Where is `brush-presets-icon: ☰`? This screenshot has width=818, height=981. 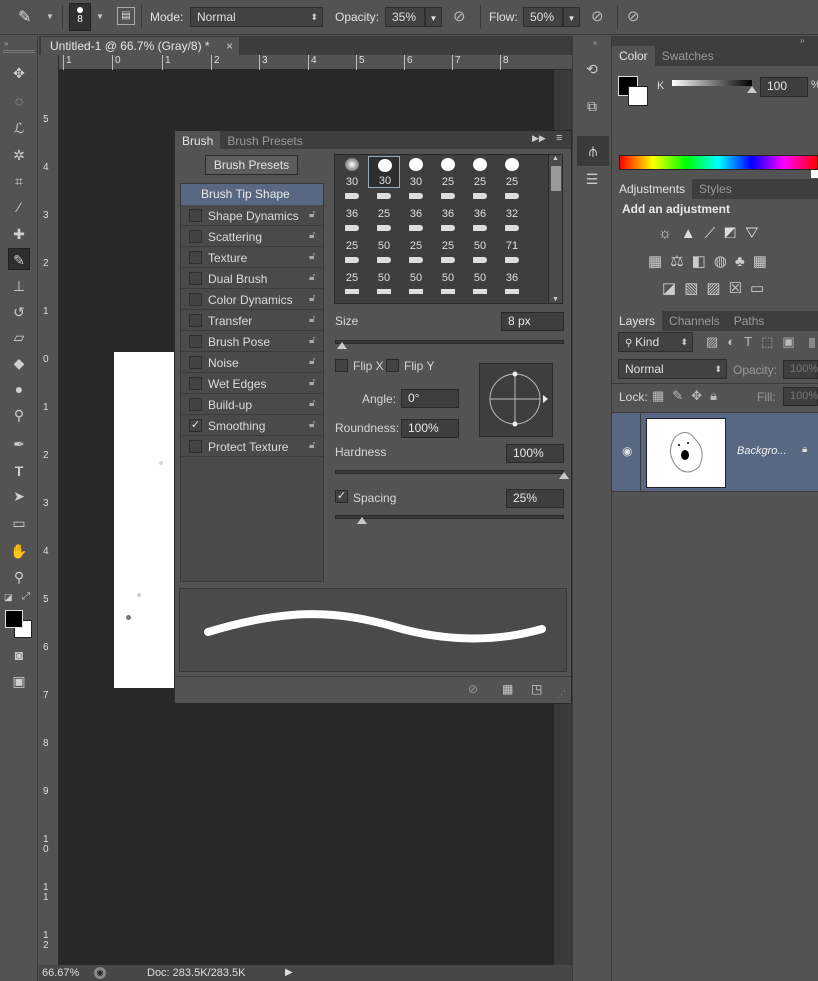 brush-presets-icon: ☰ is located at coordinates (592, 182).